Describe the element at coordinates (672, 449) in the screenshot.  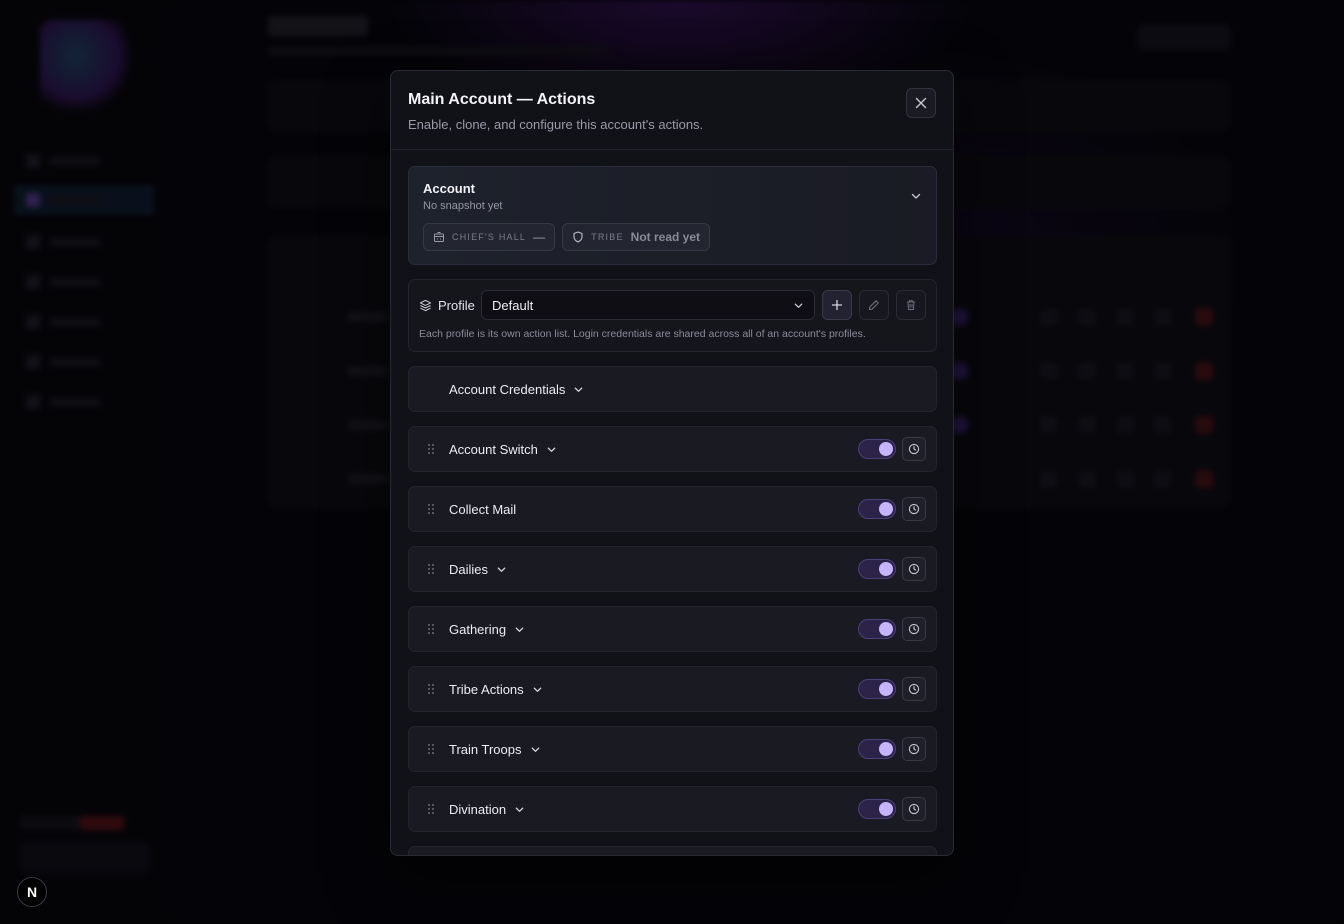
I see `action-row: Account Switch` at that location.